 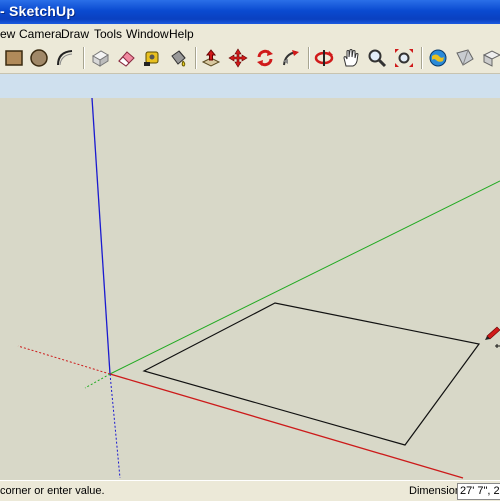 I want to click on status-text: corner or enter value., so click(x=52, y=491).